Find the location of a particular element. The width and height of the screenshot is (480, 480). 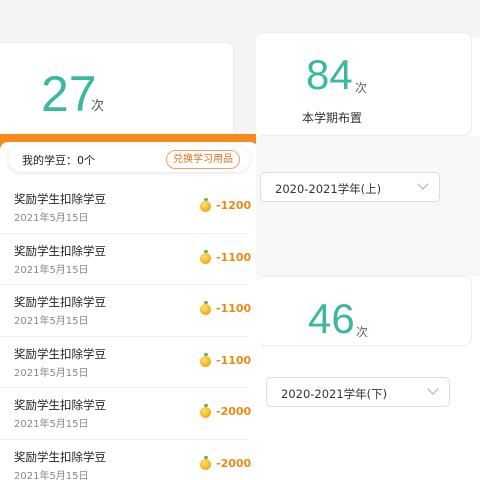

record-amount: -1200 is located at coordinates (234, 205).